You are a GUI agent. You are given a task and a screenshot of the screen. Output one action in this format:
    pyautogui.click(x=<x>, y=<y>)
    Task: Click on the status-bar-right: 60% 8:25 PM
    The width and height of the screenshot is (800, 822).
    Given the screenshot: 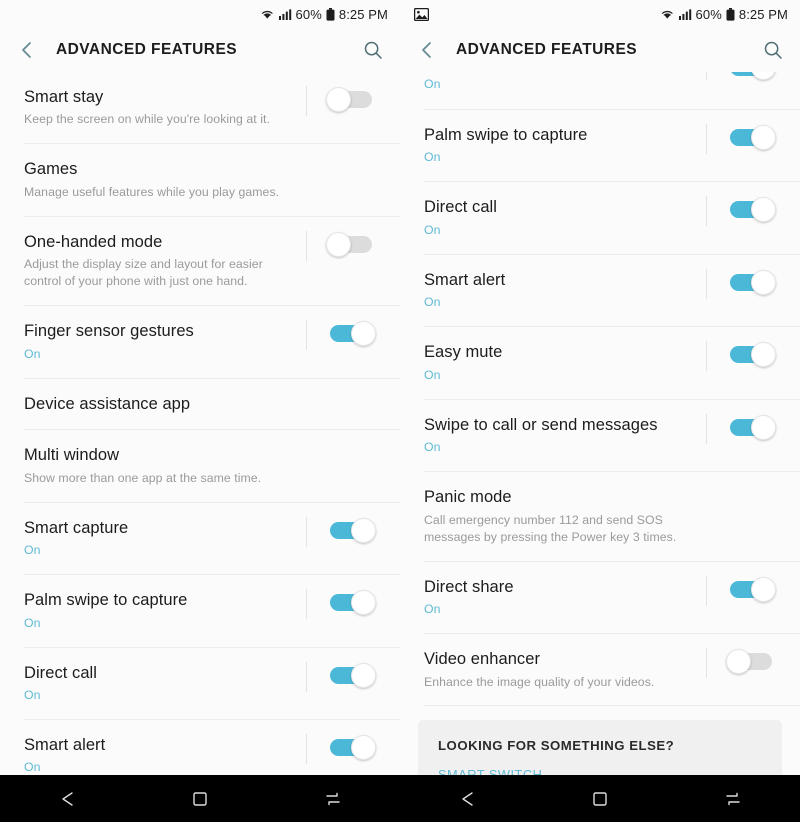 What is the action you would take?
    pyautogui.click(x=600, y=14)
    